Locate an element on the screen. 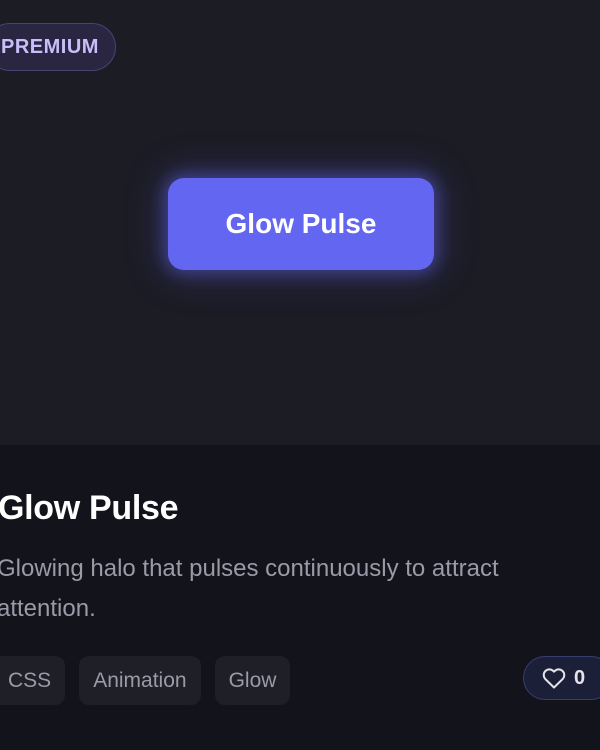 The width and height of the screenshot is (600, 750). tag-css: CSS is located at coordinates (33, 680).